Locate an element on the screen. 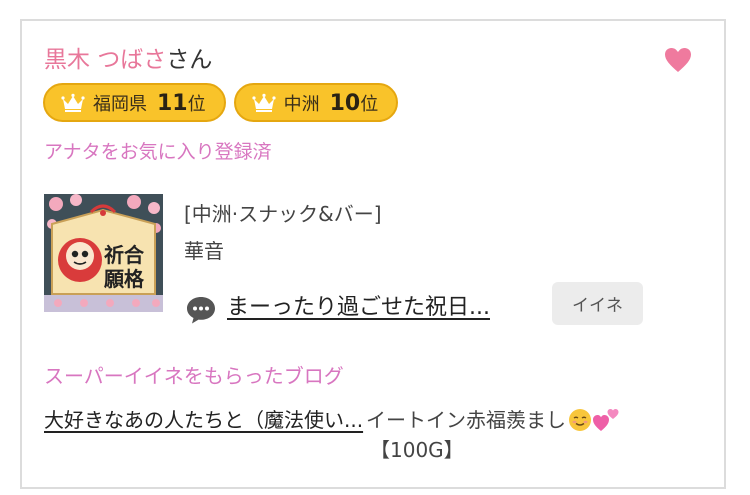 Image resolution: width=750 pixels, height=495 pixels. ema-plaque-image: 祈合 願格 is located at coordinates (103, 253).